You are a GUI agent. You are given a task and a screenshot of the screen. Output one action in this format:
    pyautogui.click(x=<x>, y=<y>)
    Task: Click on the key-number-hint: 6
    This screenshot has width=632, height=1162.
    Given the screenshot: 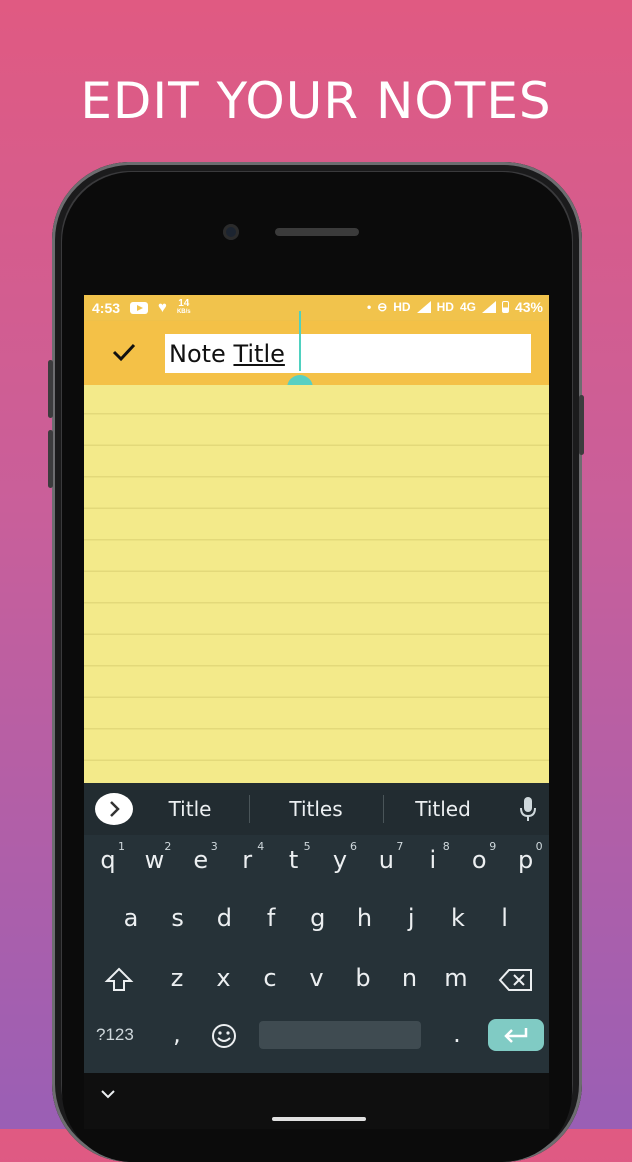 What is the action you would take?
    pyautogui.click(x=353, y=846)
    